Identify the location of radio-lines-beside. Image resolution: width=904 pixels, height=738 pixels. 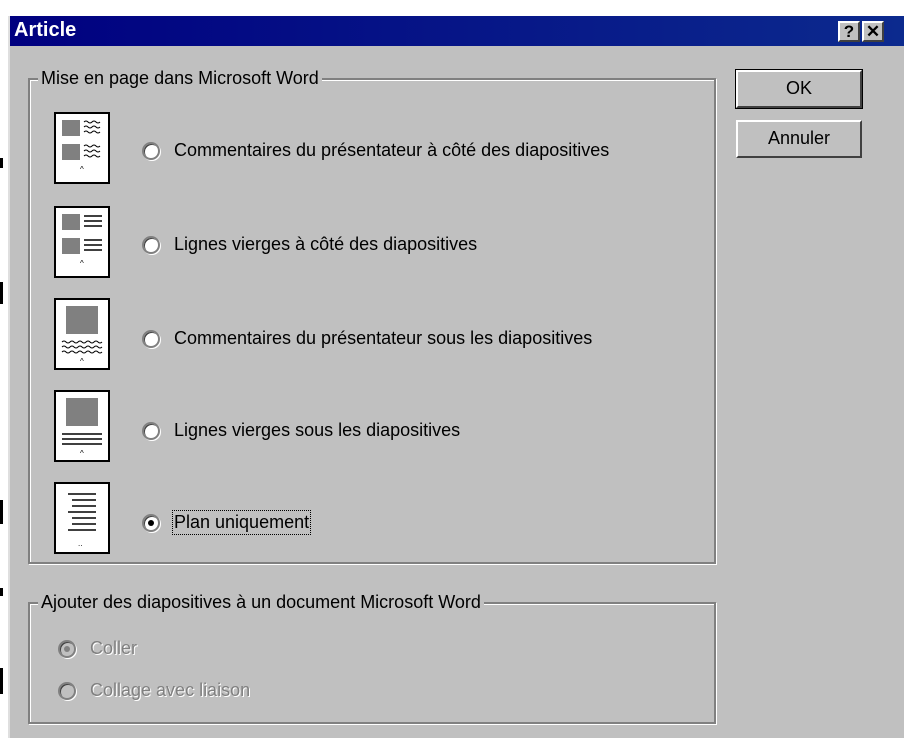
(151, 244).